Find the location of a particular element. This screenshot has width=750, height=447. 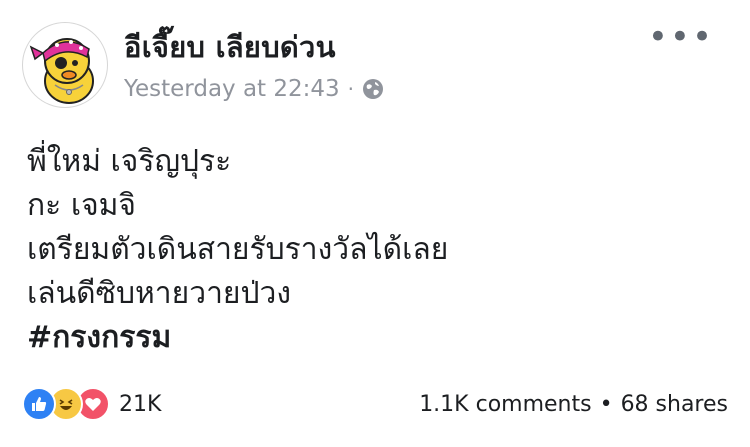

author-avatar is located at coordinates (65, 65).